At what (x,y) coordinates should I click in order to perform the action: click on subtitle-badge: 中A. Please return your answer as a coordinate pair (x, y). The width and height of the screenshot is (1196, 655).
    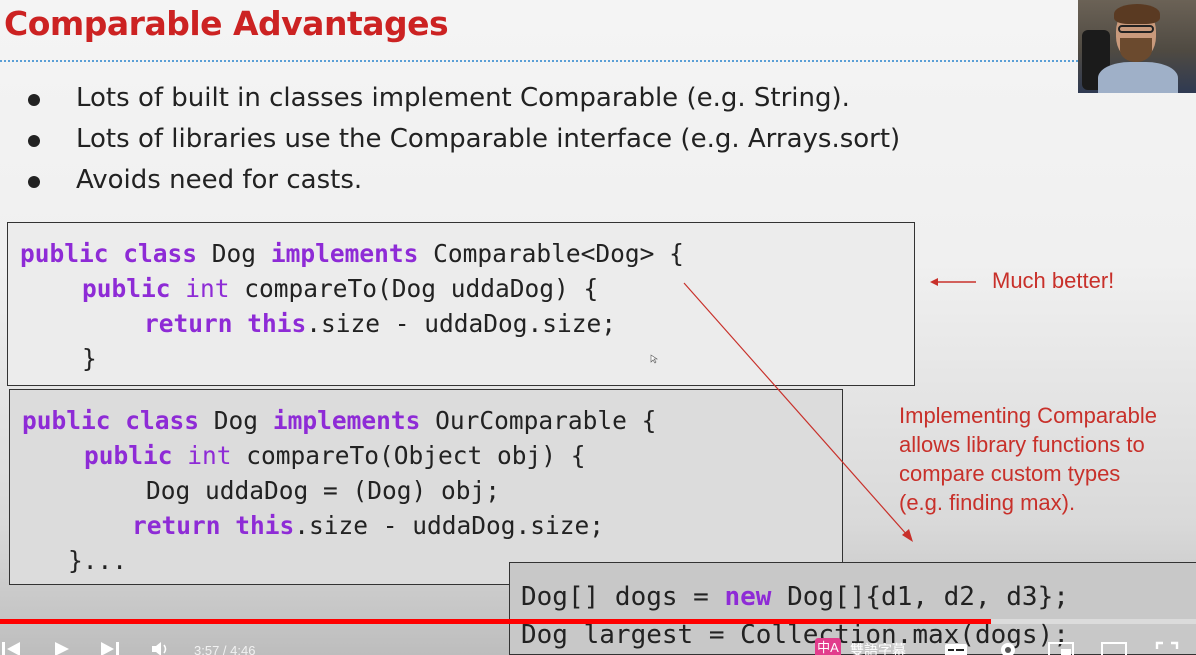
    Looking at the image, I should click on (828, 646).